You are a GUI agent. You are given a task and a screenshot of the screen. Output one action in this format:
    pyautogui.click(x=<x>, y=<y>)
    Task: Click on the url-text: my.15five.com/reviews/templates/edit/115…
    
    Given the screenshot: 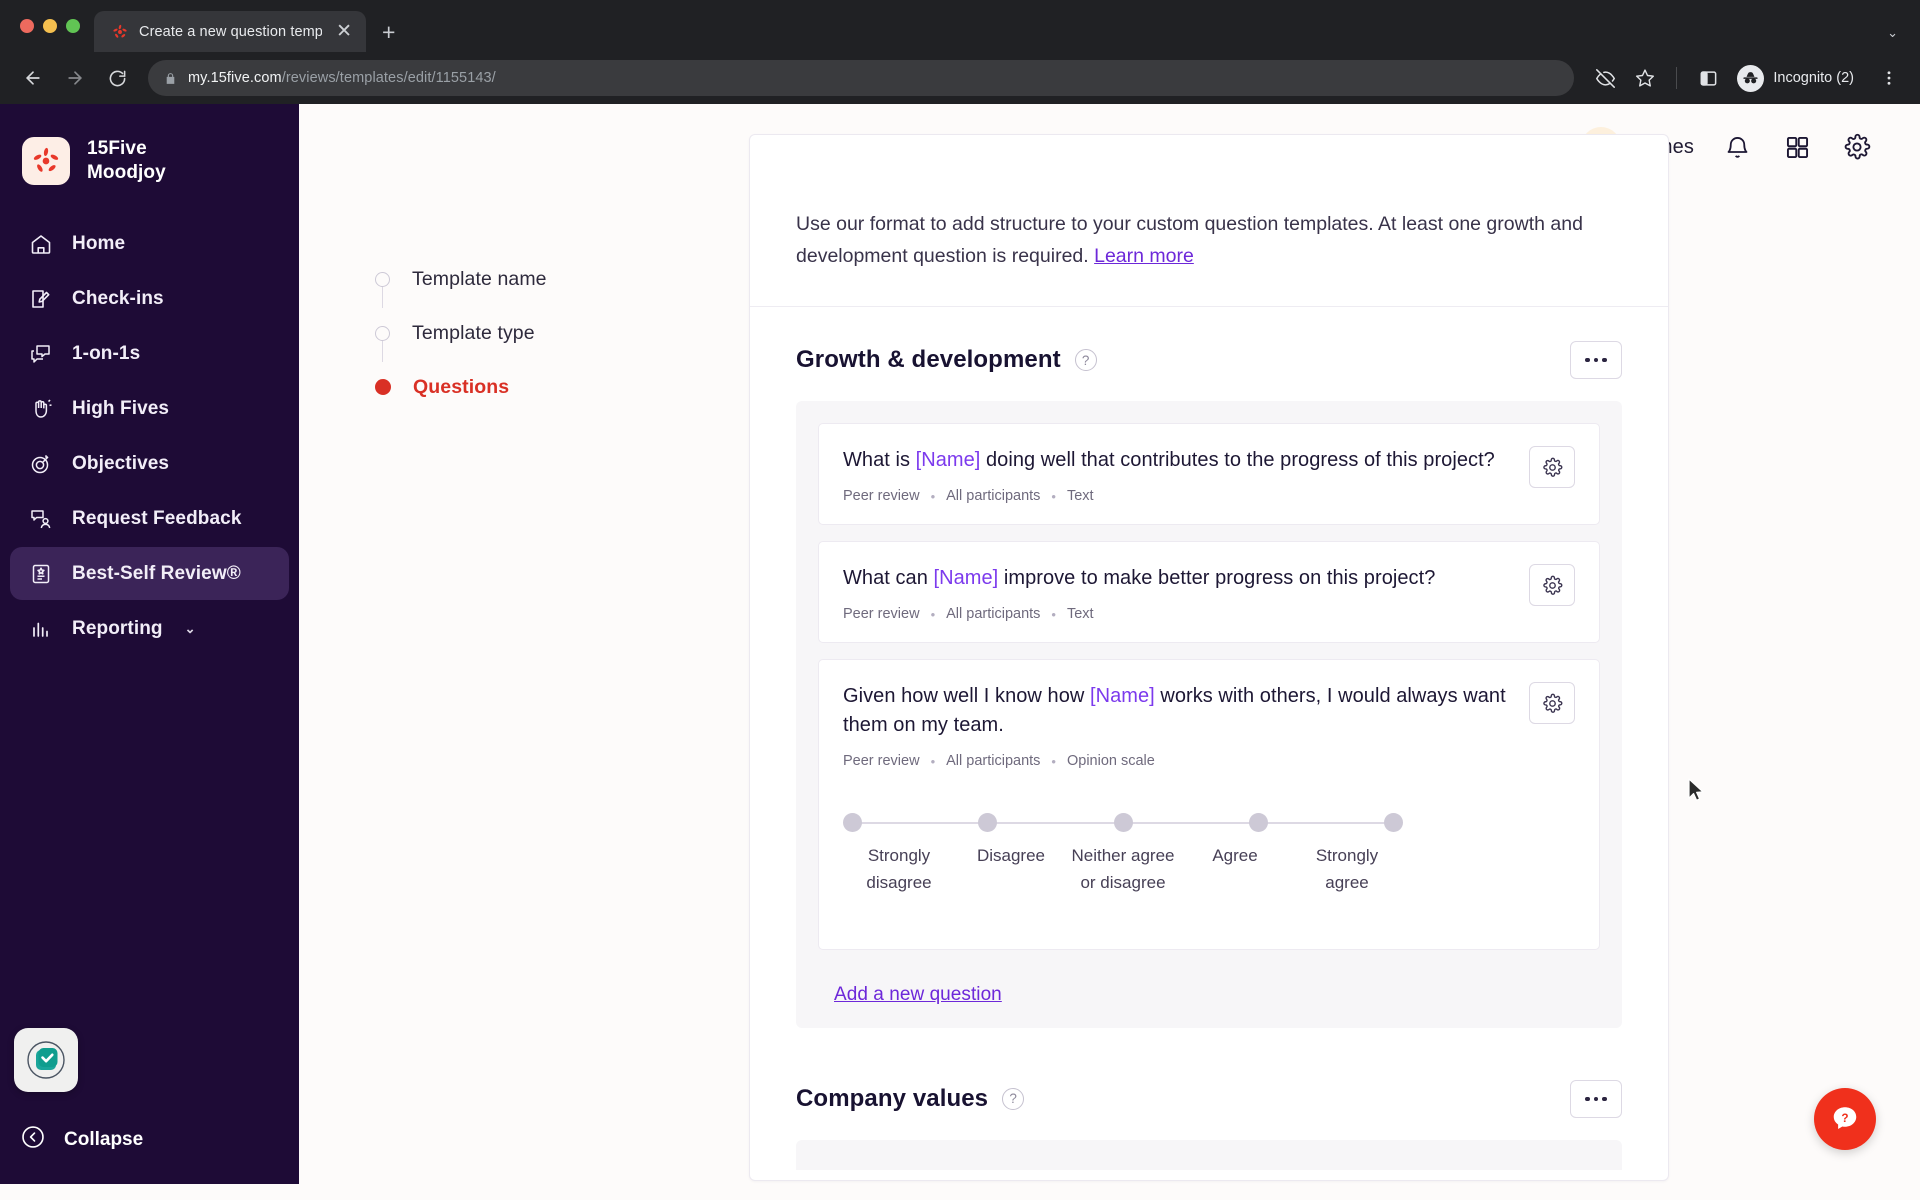 What is the action you would take?
    pyautogui.click(x=342, y=78)
    